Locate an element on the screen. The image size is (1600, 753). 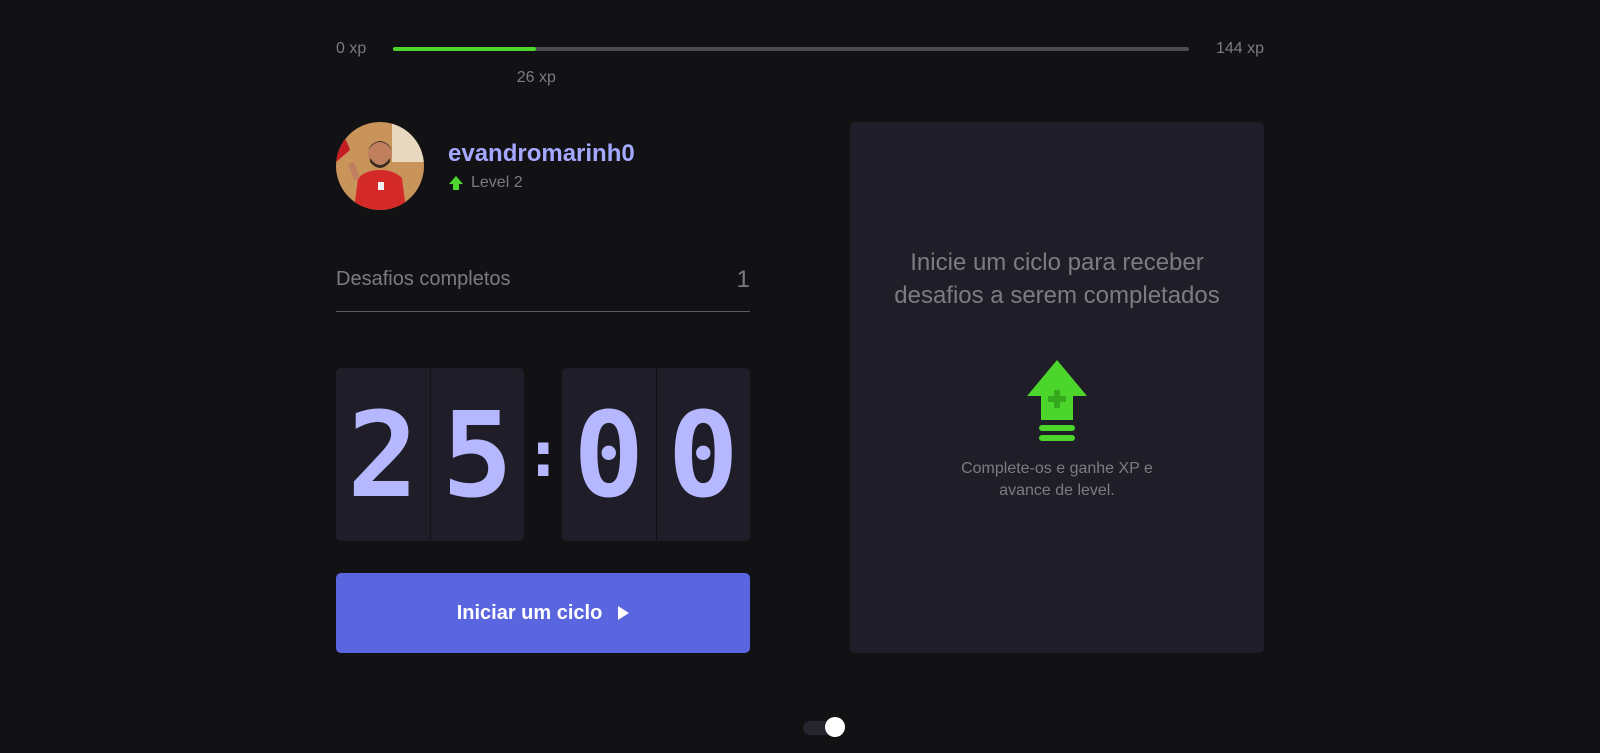
completed-challenges-label: Desafios completos is located at coordinates (423, 279).